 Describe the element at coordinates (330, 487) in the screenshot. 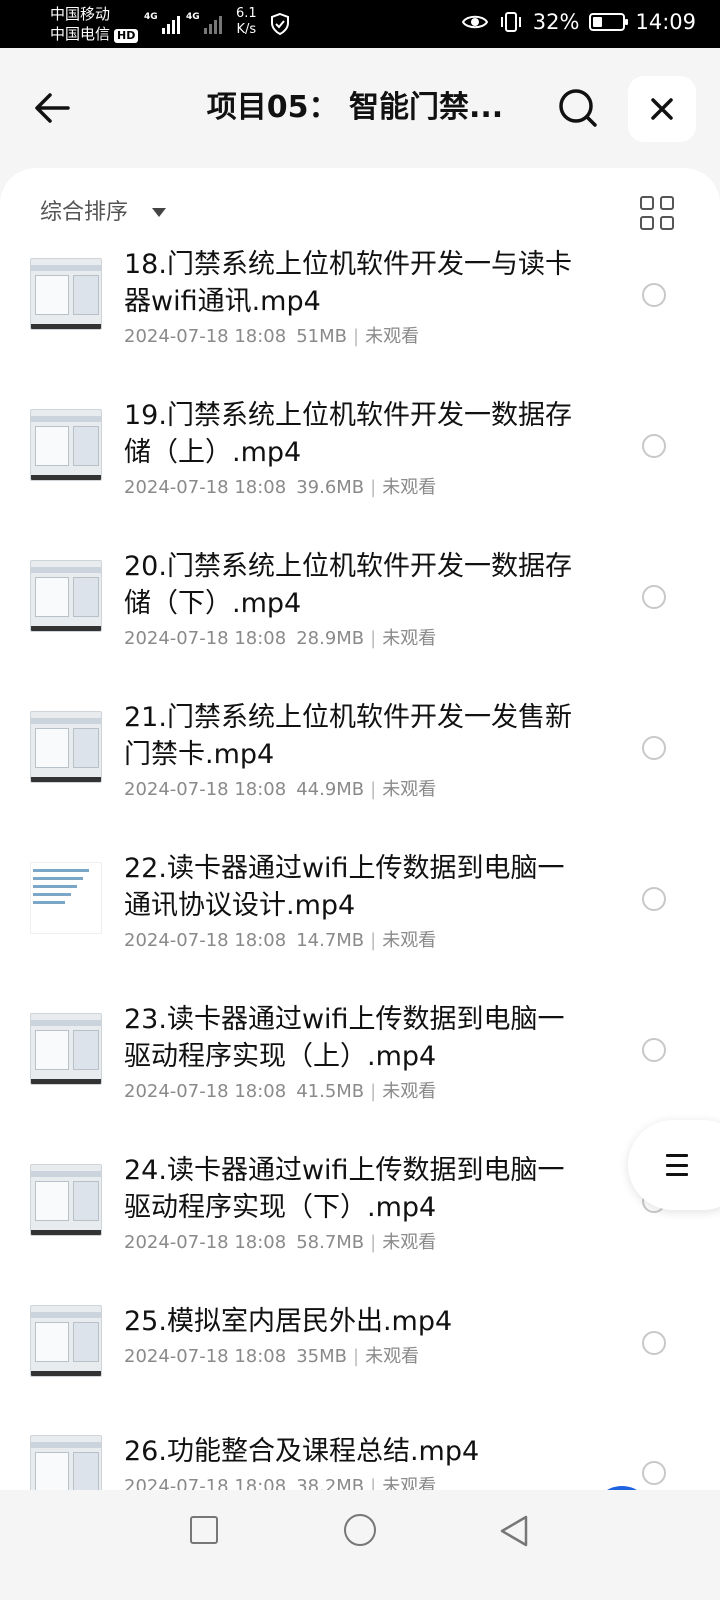

I see `file-size: 39.6MB` at that location.